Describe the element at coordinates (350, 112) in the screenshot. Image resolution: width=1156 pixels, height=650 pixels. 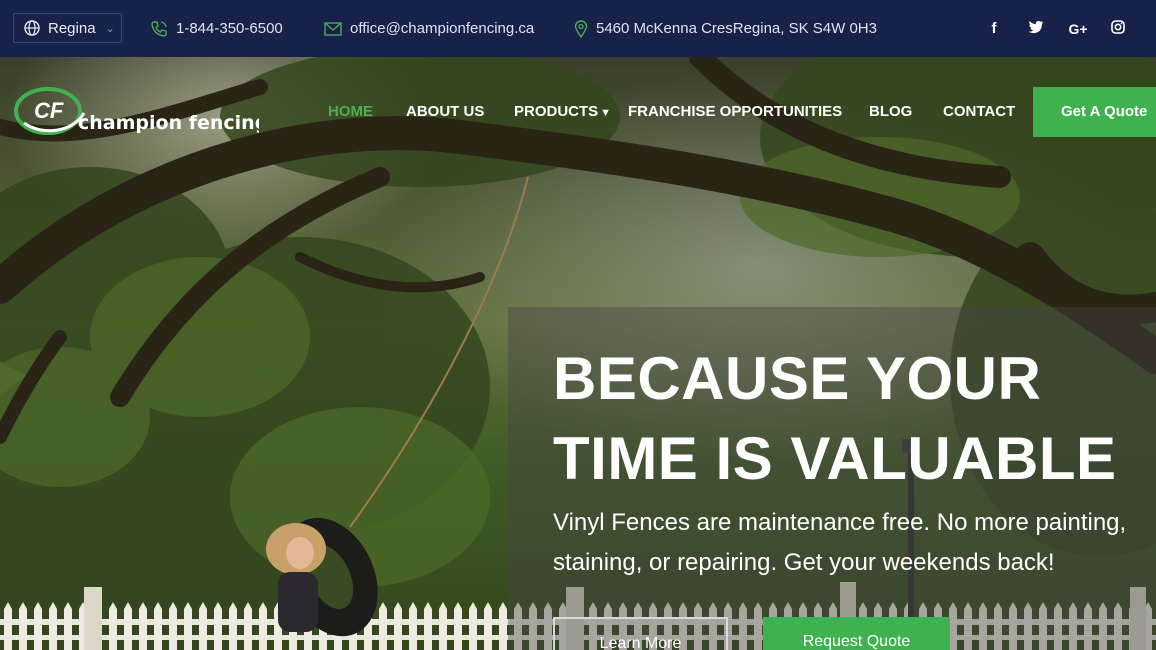
I see `nav-home: HOME` at that location.